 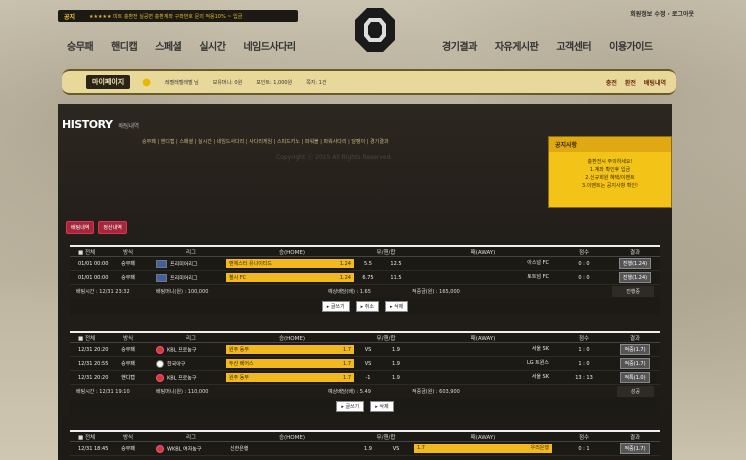 I want to click on nav-item-board: 자유게시판, so click(x=517, y=45).